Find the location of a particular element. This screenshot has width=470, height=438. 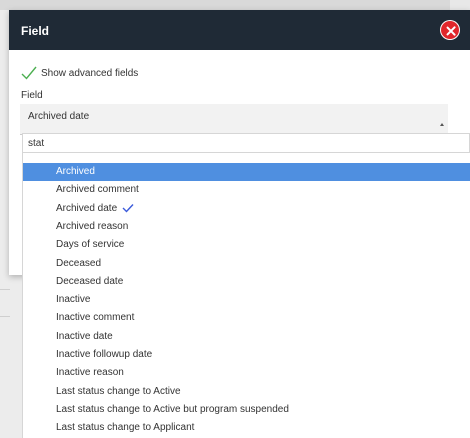

show-advanced-fields-toggle: Show advanced fields is located at coordinates (79, 73).